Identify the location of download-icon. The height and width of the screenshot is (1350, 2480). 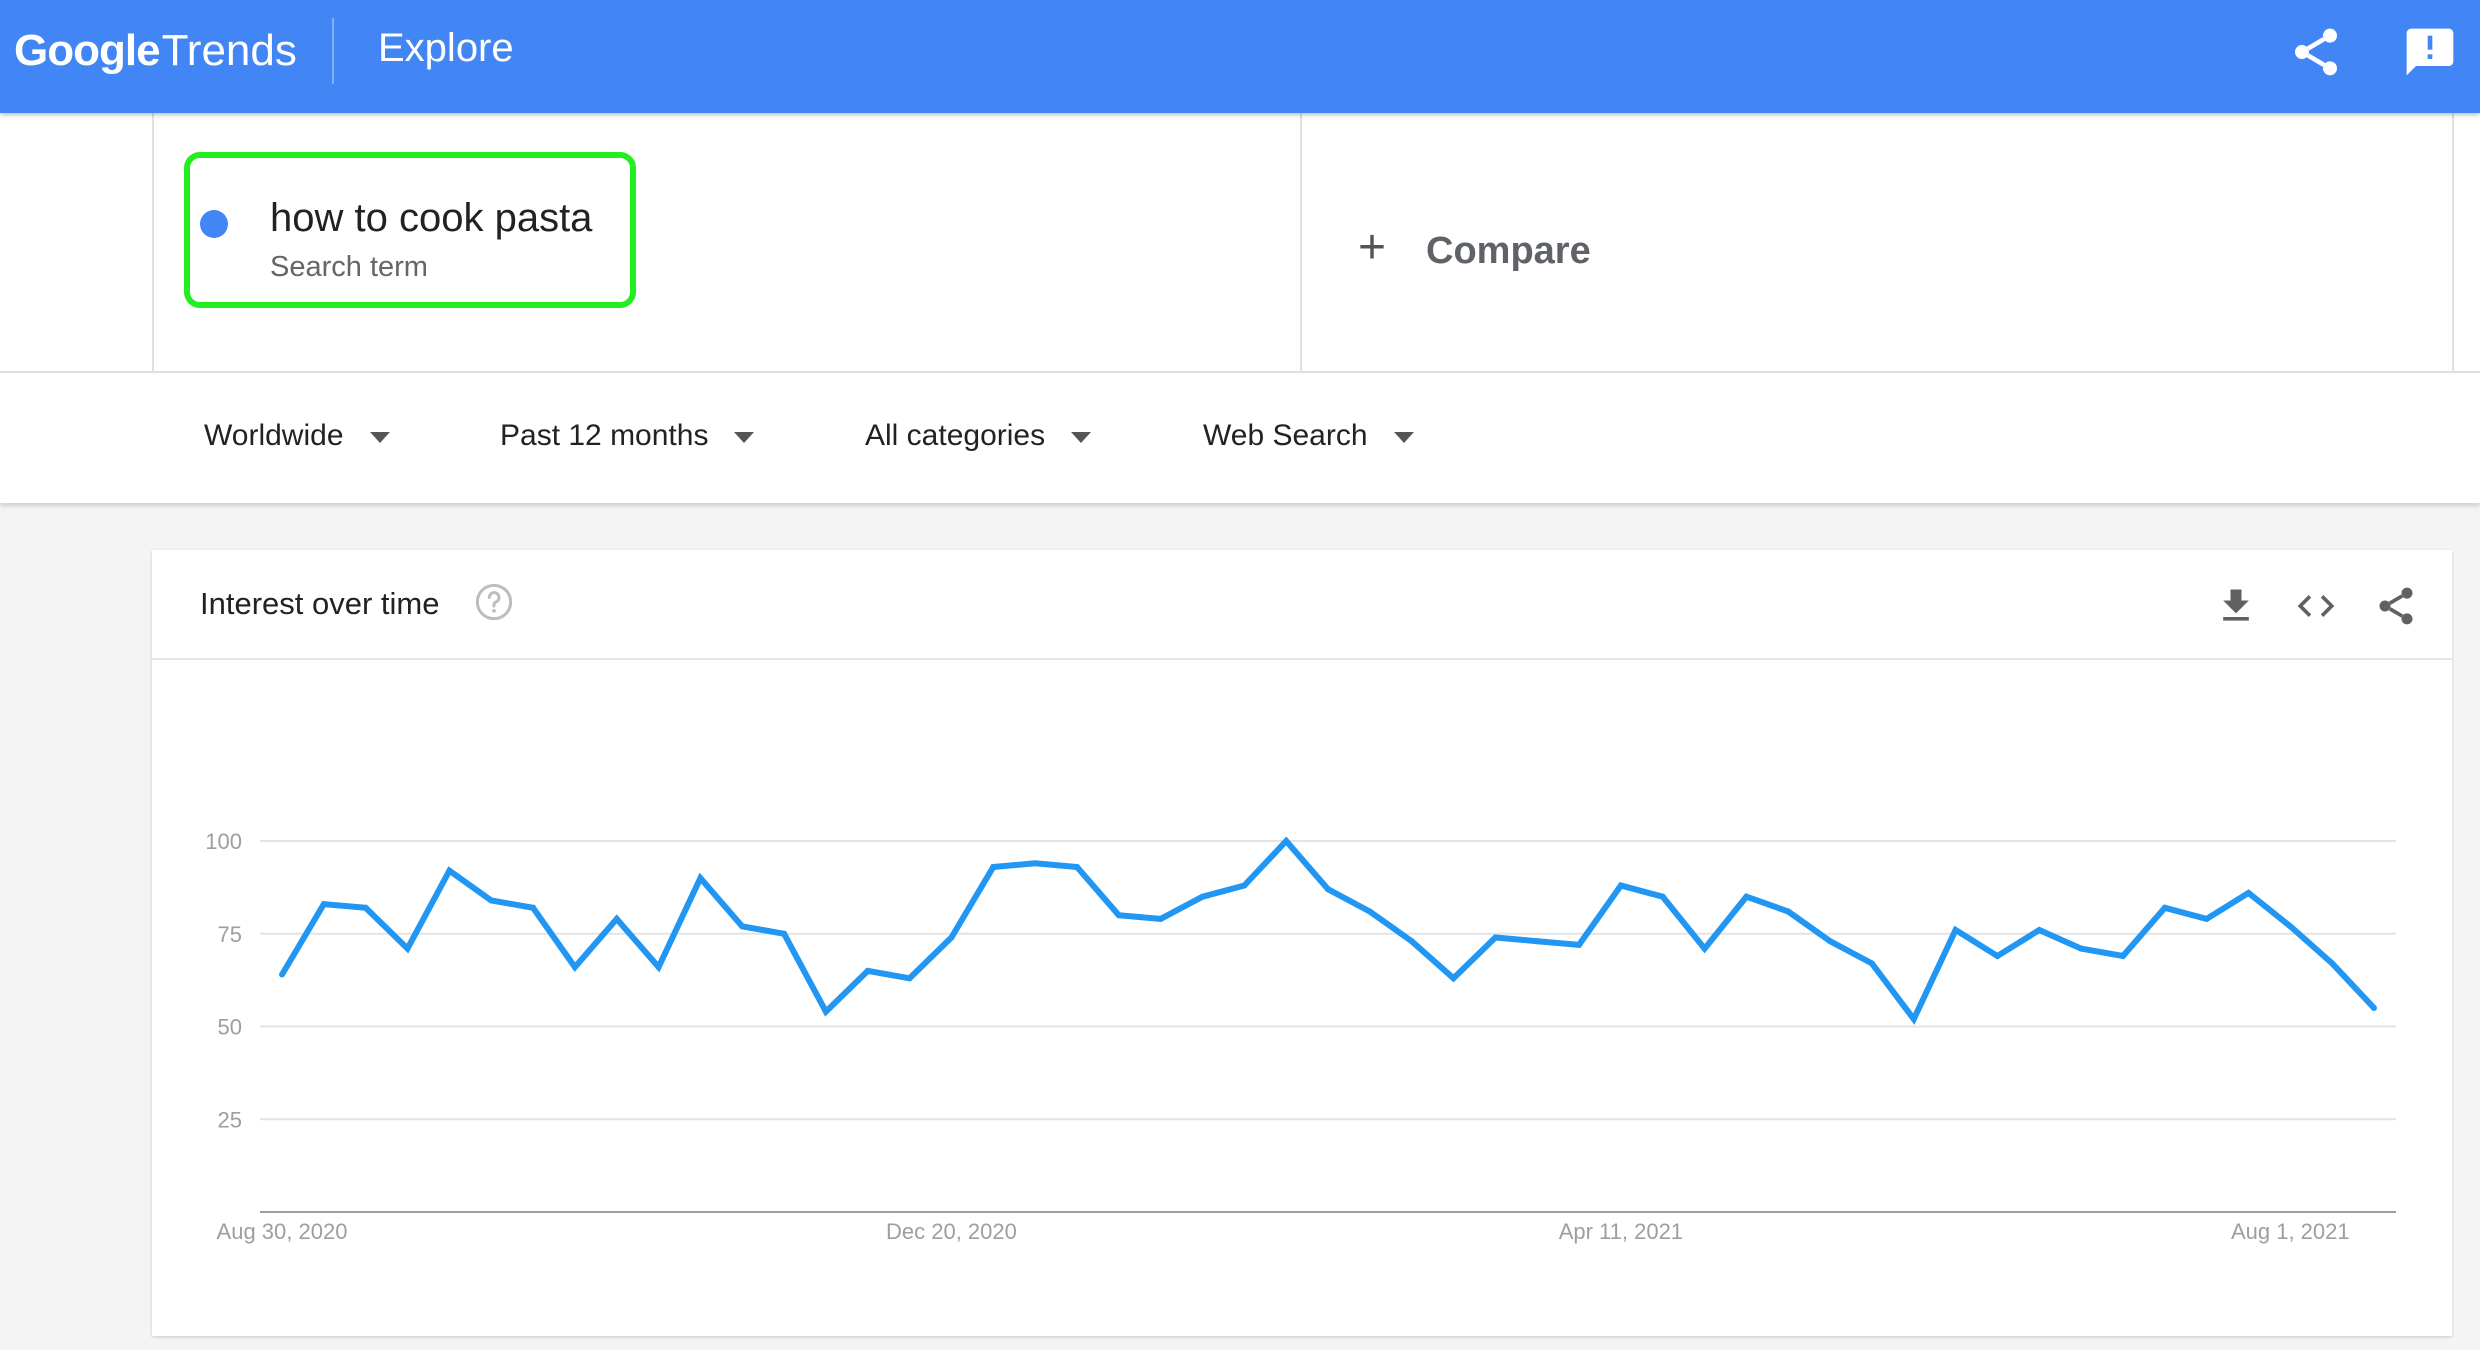
(2236, 606).